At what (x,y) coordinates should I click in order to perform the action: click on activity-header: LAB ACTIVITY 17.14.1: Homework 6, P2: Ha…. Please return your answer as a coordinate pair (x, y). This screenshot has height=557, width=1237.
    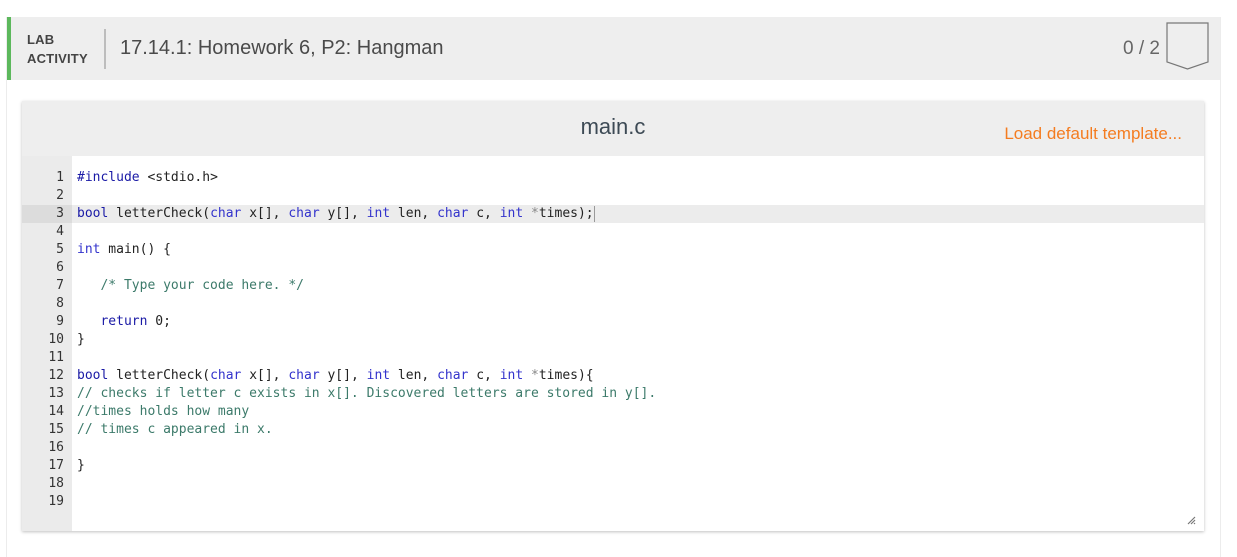
    Looking at the image, I should click on (613, 48).